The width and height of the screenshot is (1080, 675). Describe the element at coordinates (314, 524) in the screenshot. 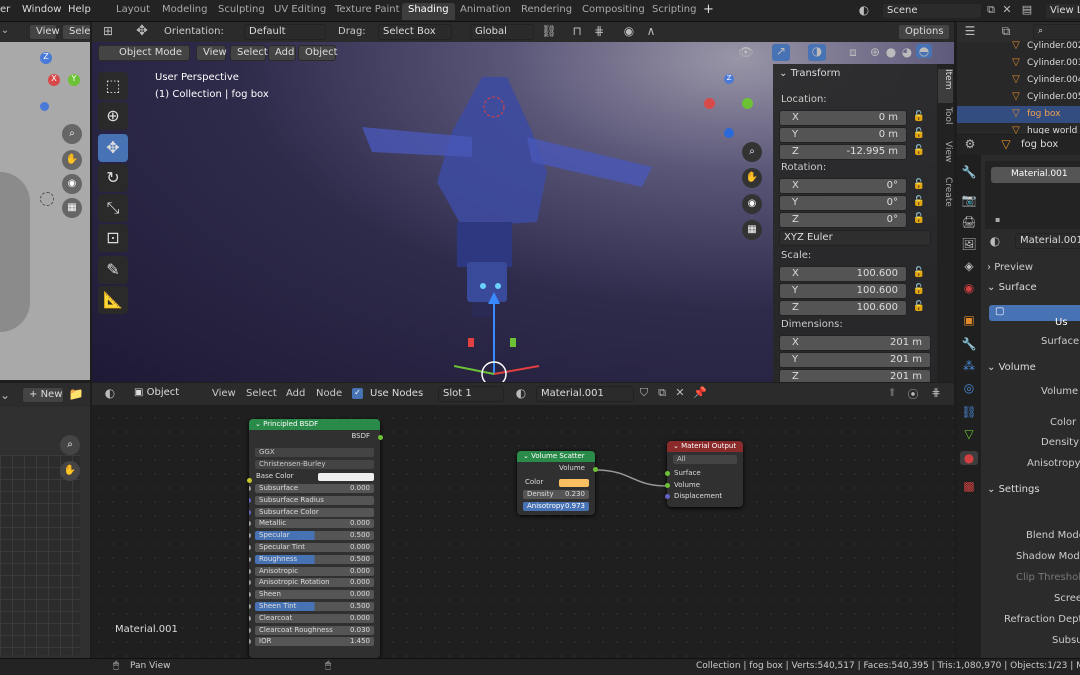

I see `bsdf-input-metallic: Metallic 0.000` at that location.